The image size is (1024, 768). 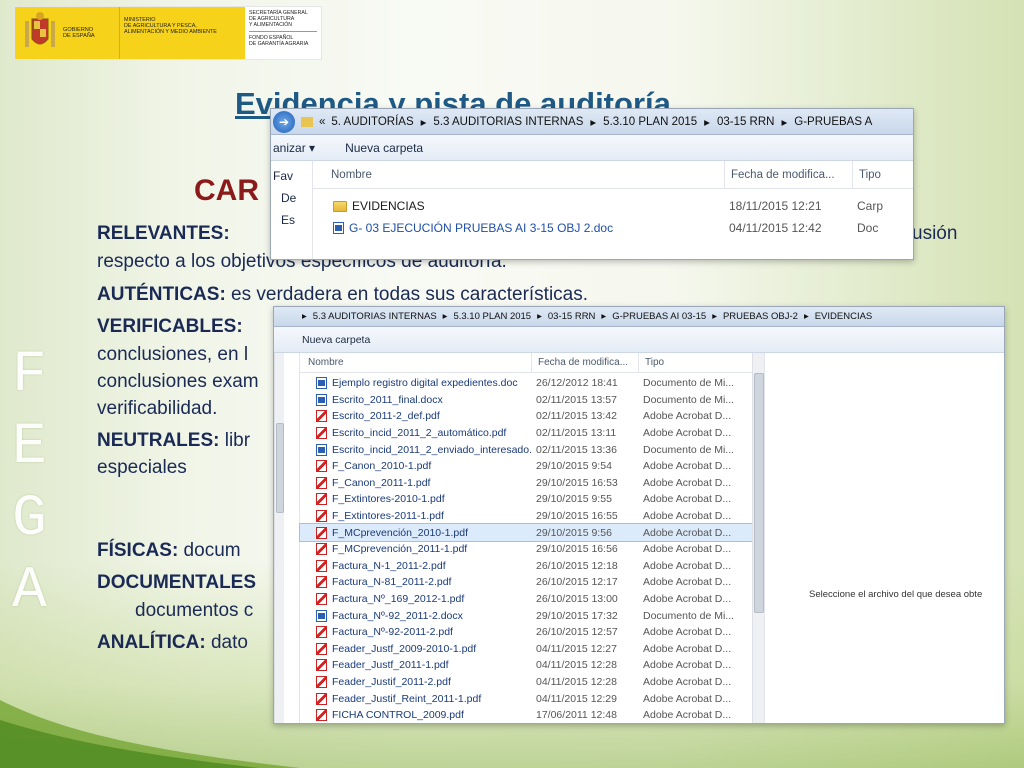 What do you see at coordinates (576, 449) in the screenshot?
I see `file-date: 02/11/2015 13:36` at bounding box center [576, 449].